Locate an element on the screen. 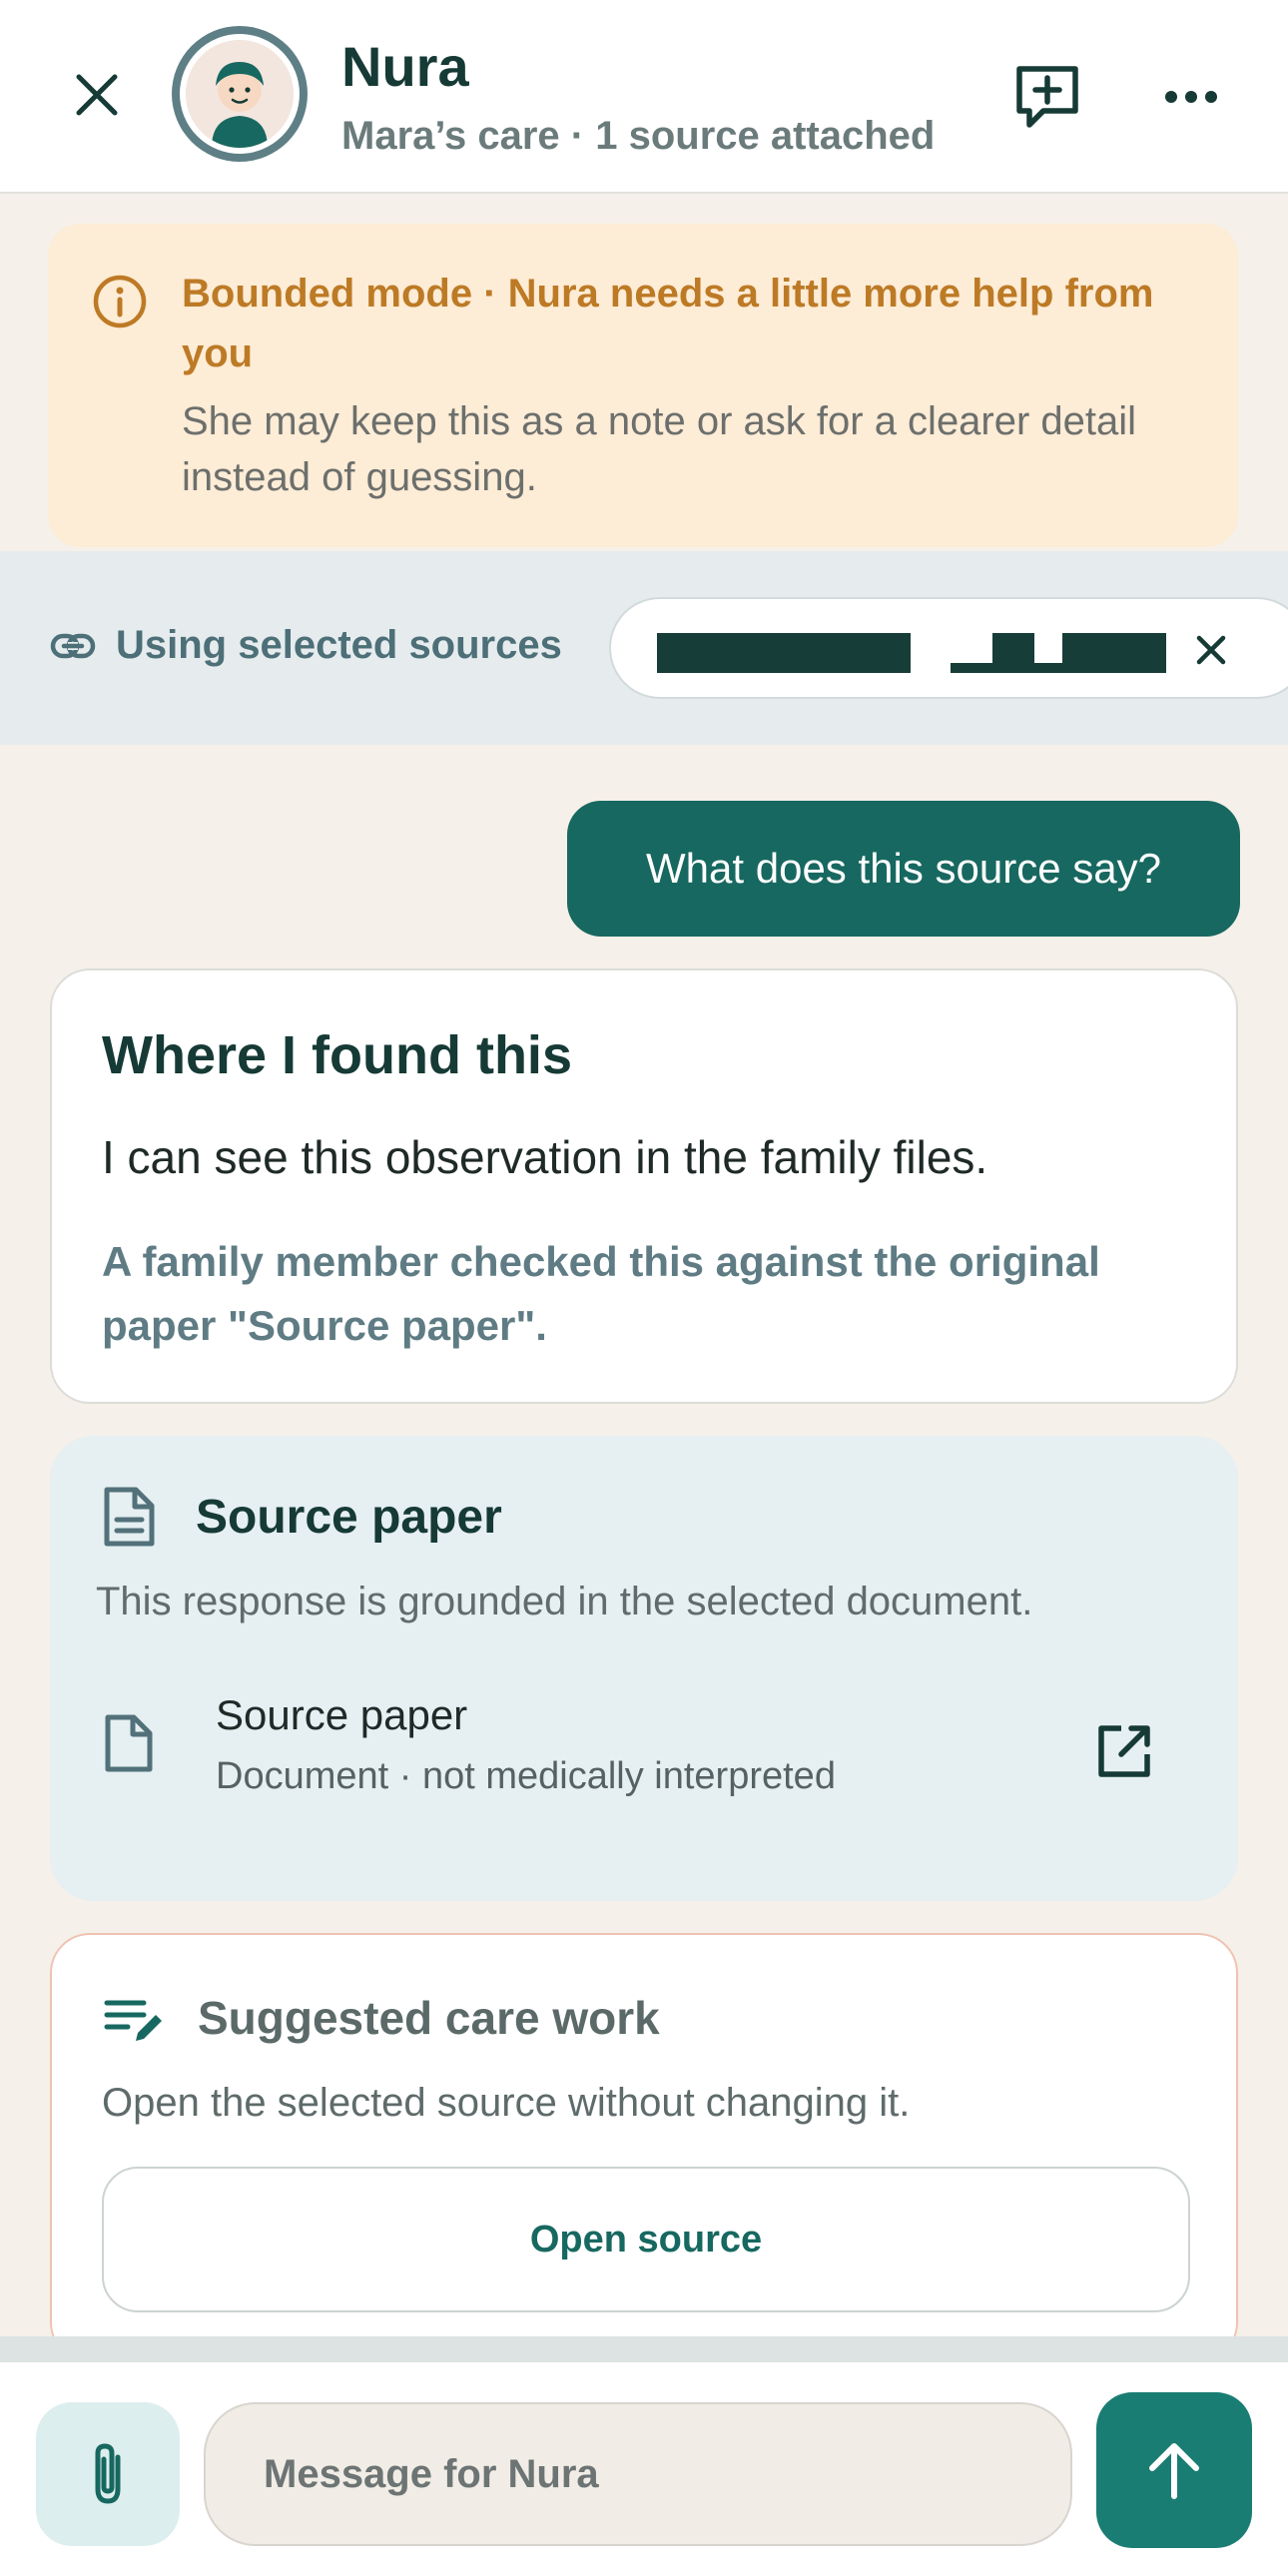 This screenshot has width=1288, height=2576. nura-avatar-icon is located at coordinates (240, 94).